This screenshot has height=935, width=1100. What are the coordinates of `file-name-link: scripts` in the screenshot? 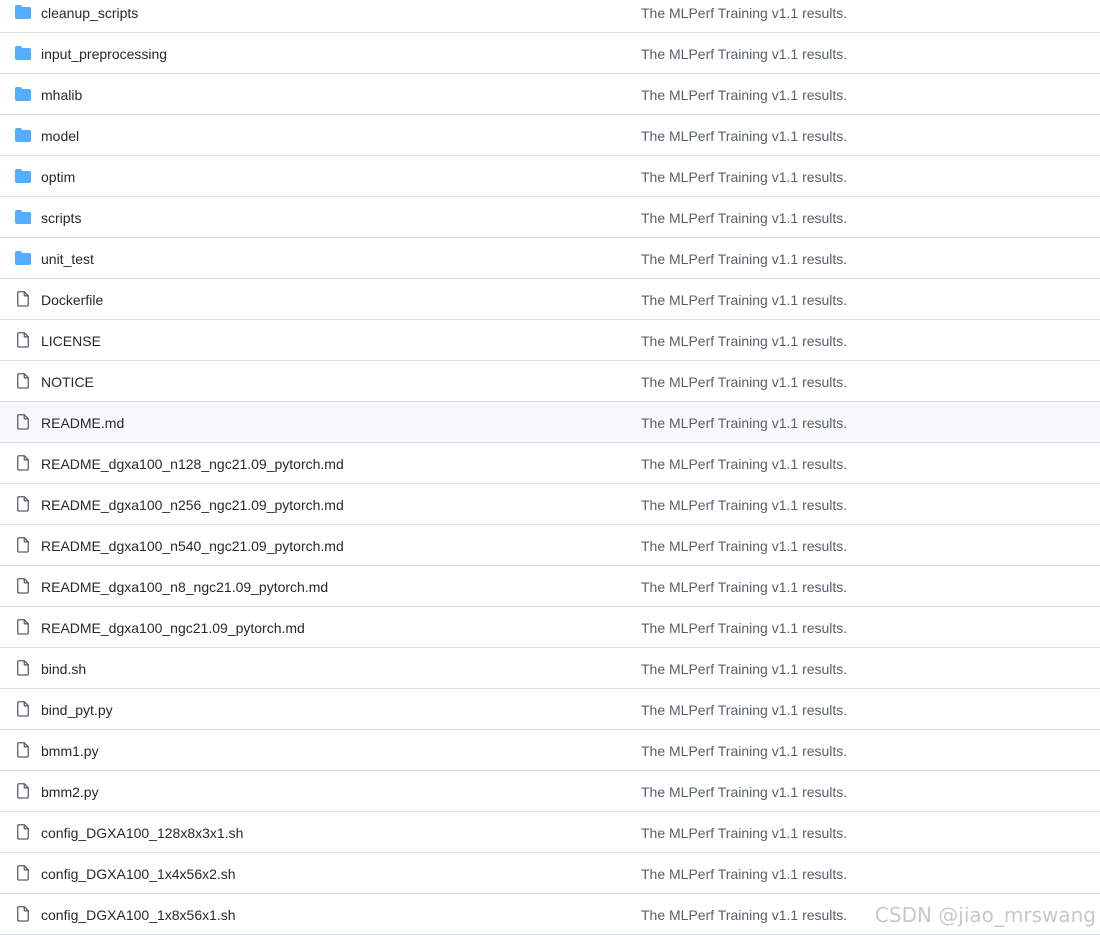 It's located at (61, 218).